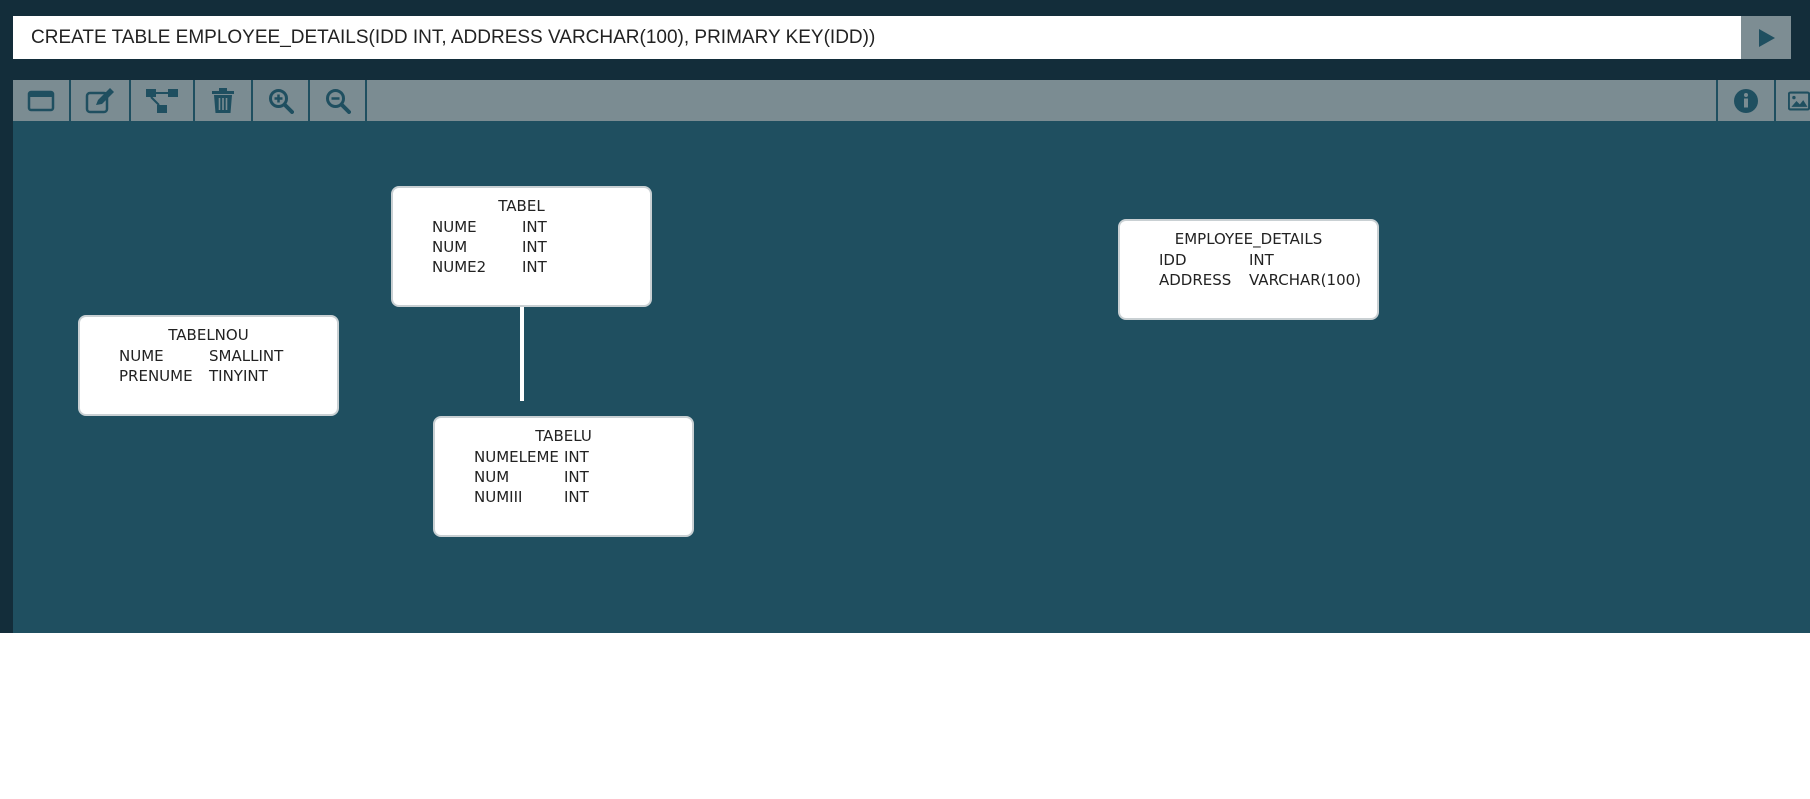  I want to click on column-name: IDD, so click(1173, 260).